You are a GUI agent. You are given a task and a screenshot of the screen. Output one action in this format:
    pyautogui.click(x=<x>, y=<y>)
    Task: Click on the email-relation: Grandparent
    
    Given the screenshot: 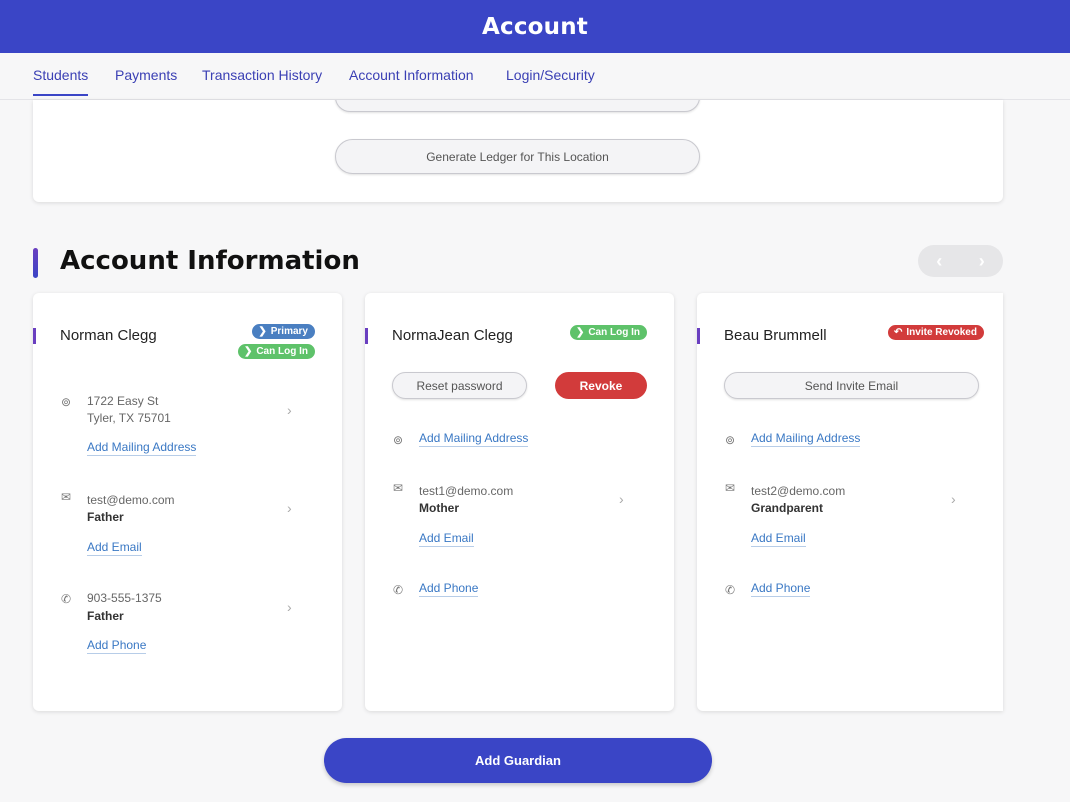 What is the action you would take?
    pyautogui.click(x=787, y=508)
    